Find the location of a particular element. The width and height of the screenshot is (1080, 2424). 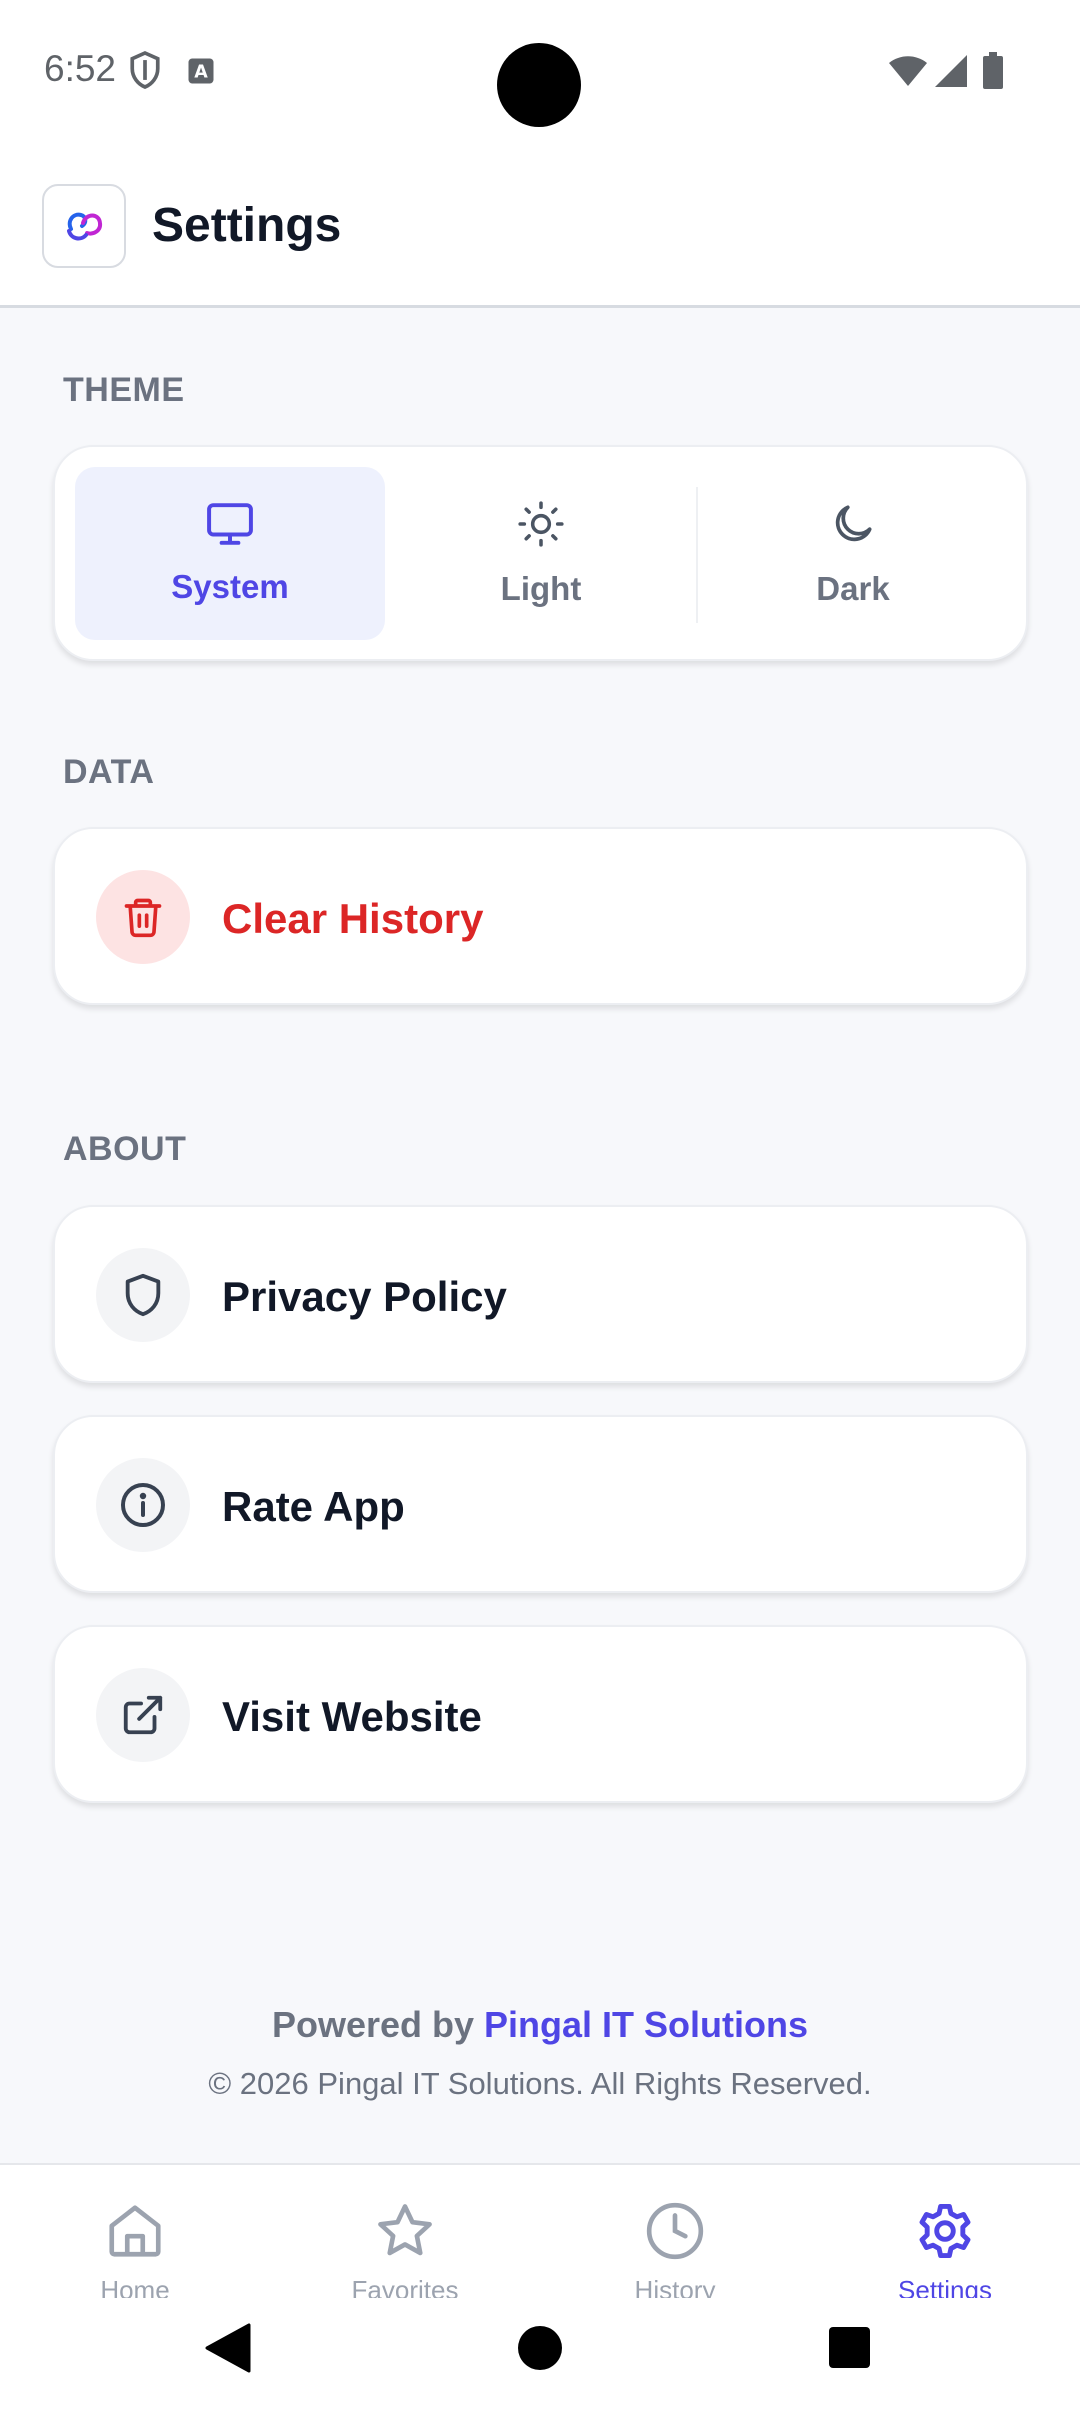

privacy-policy-label: Privacy Policy is located at coordinates (364, 1296).